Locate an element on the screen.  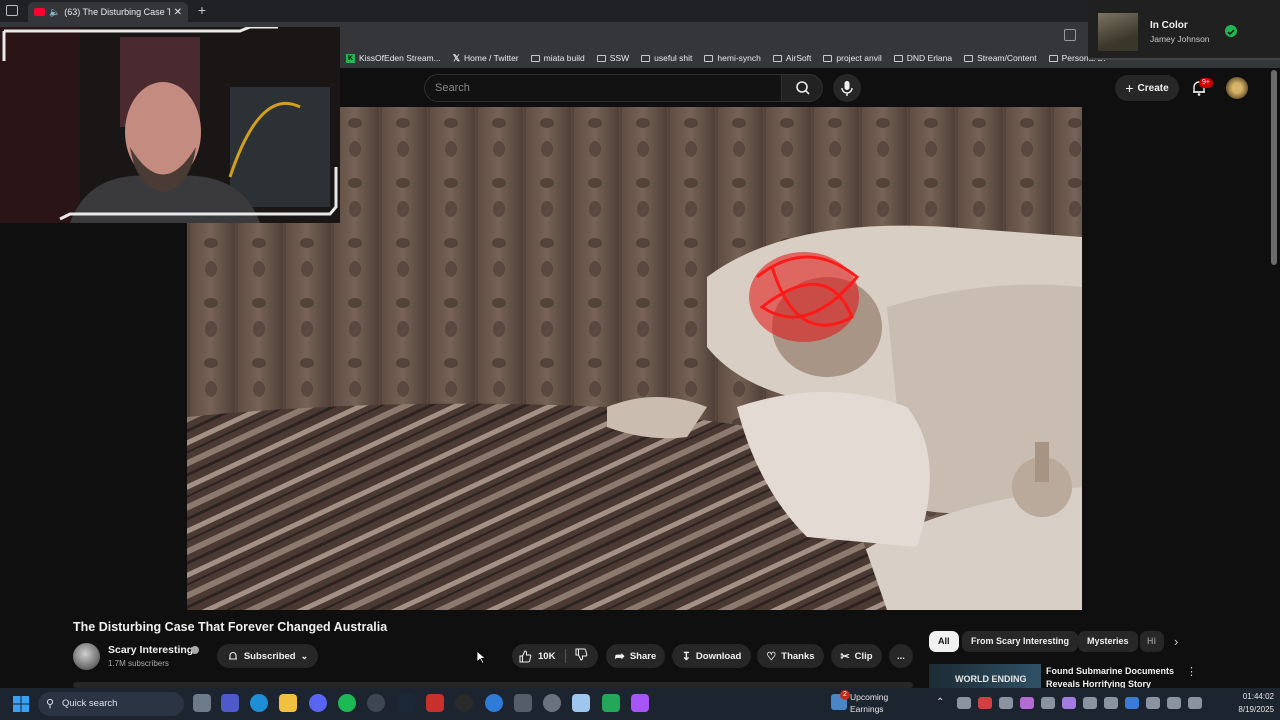
extensions-icon is located at coordinates (1070, 35).